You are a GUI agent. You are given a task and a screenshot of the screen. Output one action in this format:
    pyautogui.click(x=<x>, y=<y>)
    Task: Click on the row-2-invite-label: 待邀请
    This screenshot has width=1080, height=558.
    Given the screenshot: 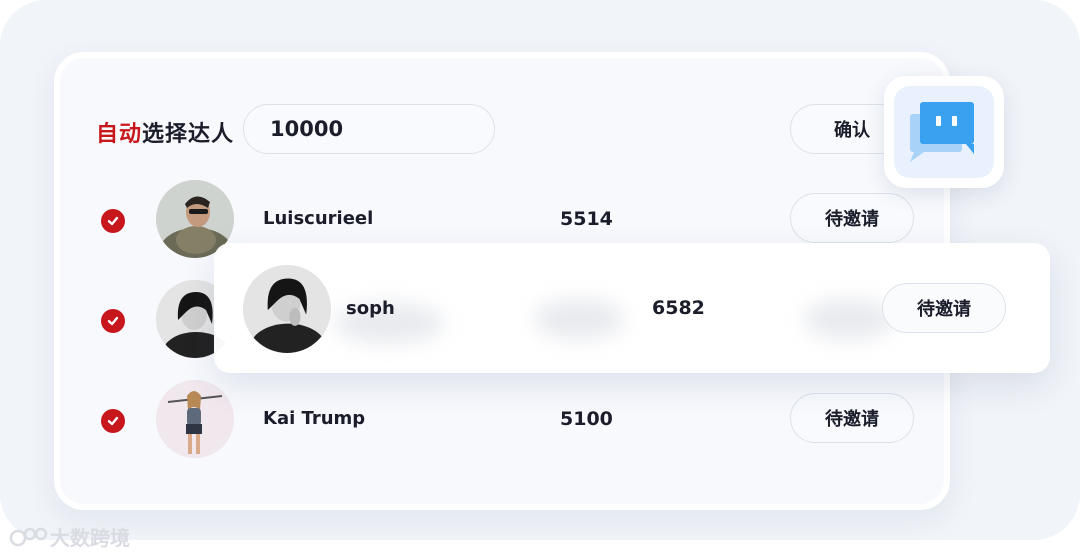 What is the action you would take?
    pyautogui.click(x=944, y=309)
    